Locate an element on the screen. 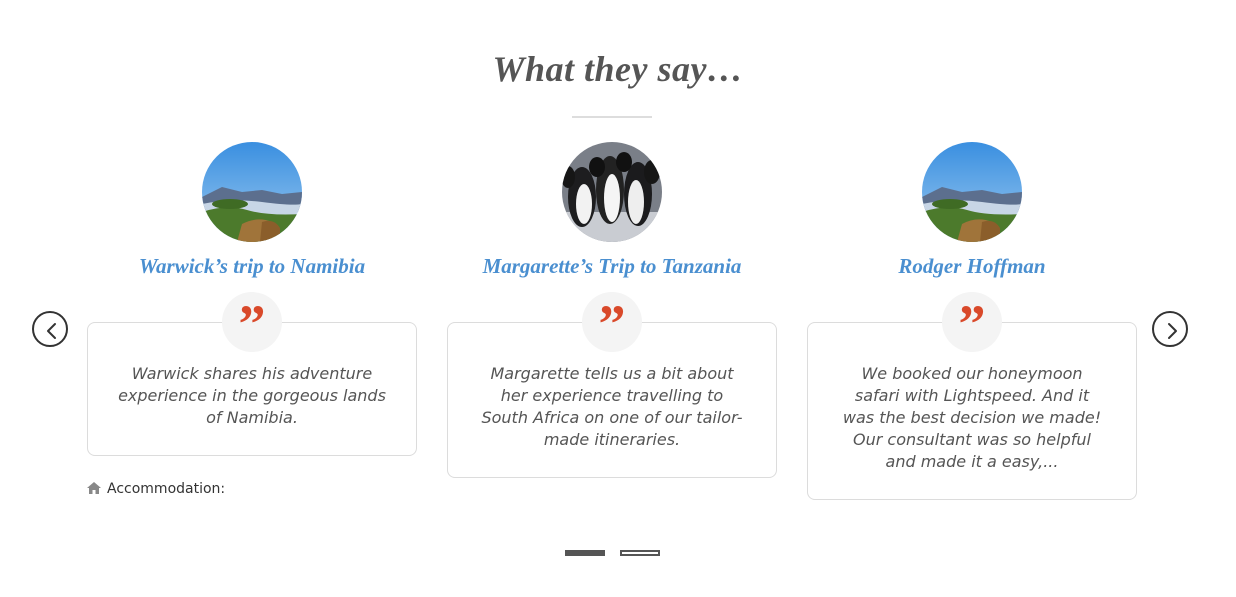  testimonial-title: Margarette’s Trip to Tanzania is located at coordinates (612, 266).